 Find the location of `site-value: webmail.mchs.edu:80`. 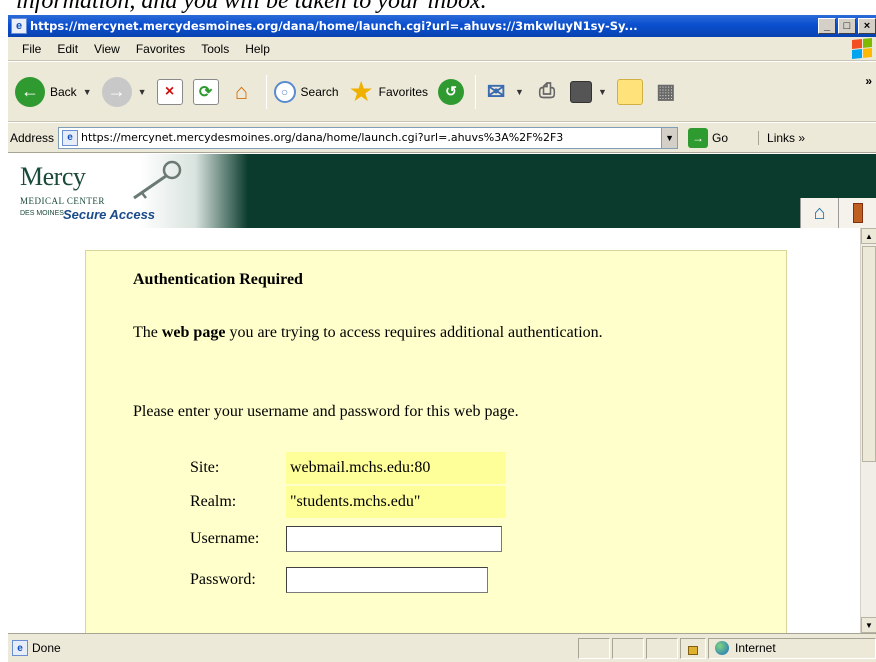

site-value: webmail.mchs.edu:80 is located at coordinates (396, 468).